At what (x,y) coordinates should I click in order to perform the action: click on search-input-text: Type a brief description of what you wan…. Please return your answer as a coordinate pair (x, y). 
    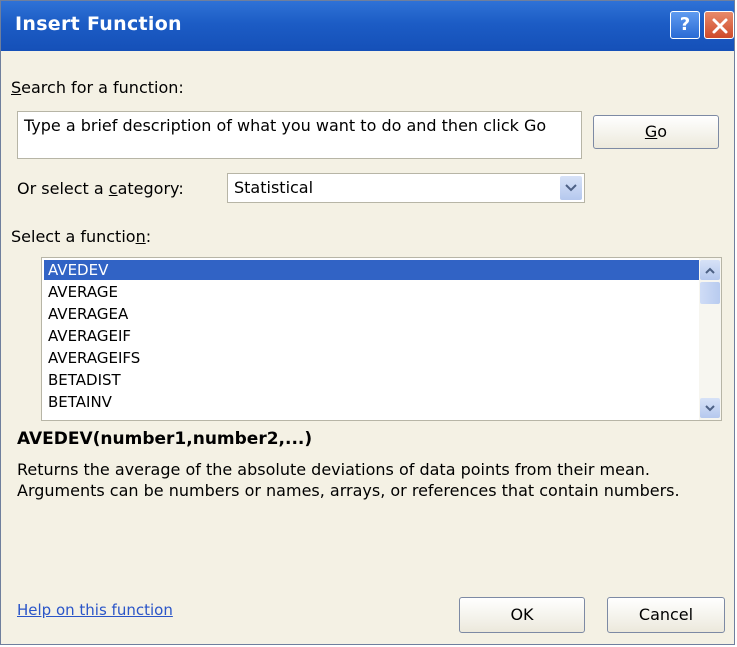
    Looking at the image, I should click on (285, 125).